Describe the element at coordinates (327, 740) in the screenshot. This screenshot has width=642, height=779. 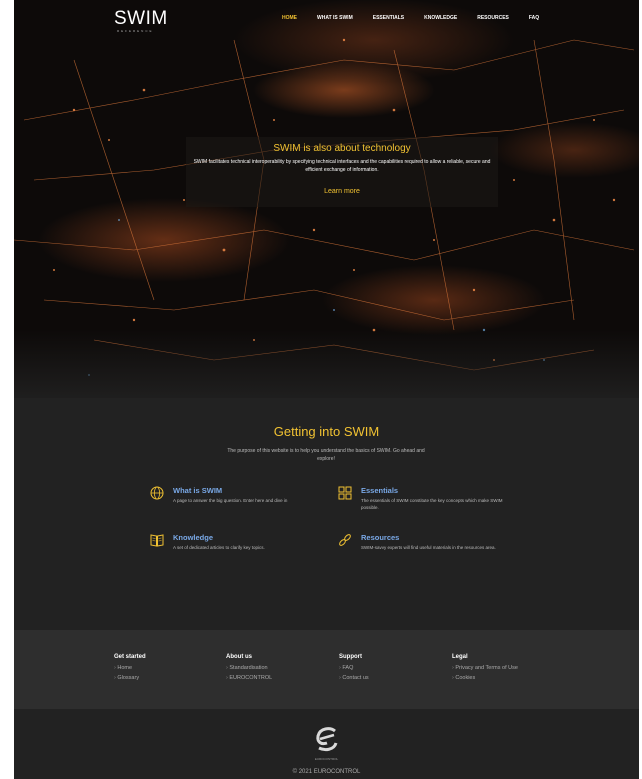
I see `eurocontrol-logo` at that location.